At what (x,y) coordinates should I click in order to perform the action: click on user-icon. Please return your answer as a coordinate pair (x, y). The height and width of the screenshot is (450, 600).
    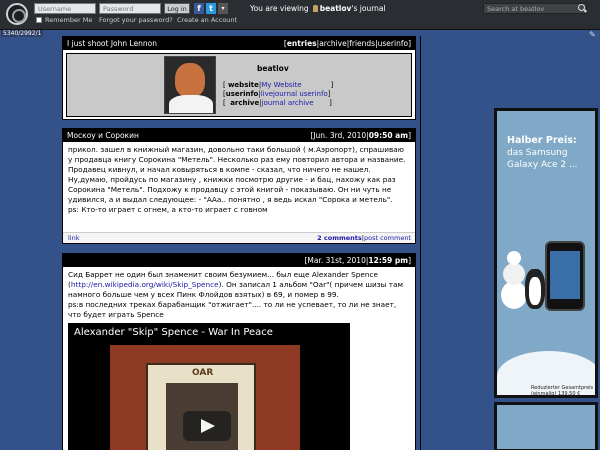
    Looking at the image, I should click on (315, 8).